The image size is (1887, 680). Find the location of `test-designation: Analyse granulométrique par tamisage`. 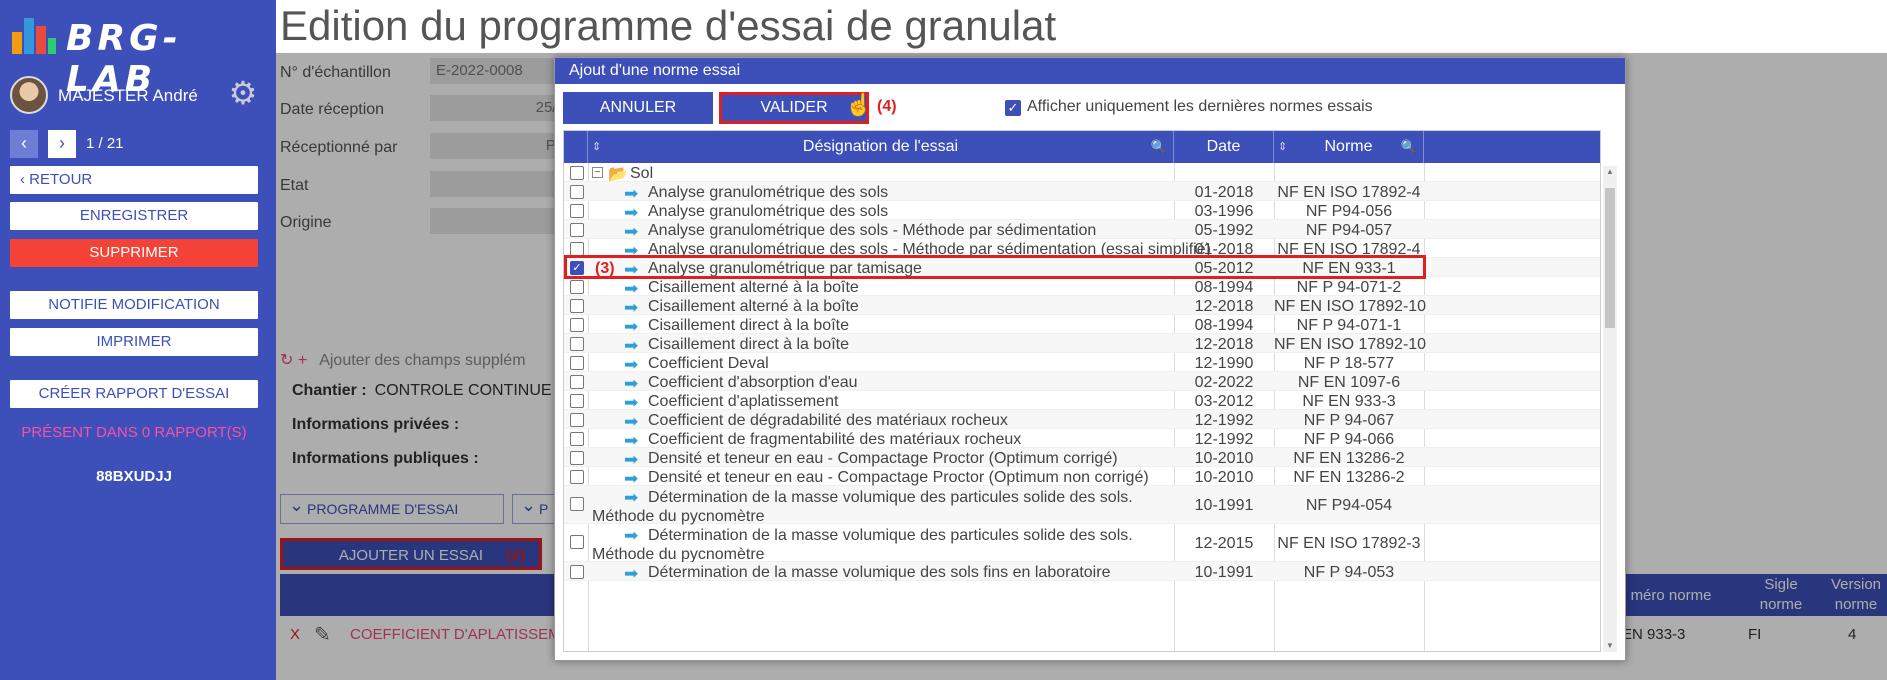

test-designation: Analyse granulométrique par tamisage is located at coordinates (785, 268).